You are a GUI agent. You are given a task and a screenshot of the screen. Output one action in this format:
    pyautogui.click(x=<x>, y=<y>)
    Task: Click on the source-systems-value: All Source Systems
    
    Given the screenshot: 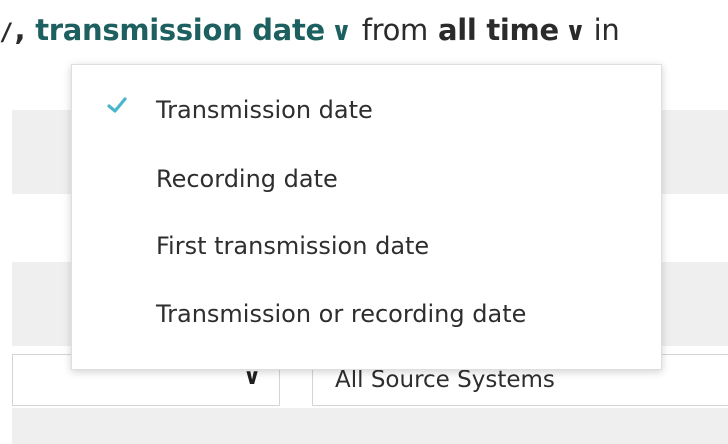 What is the action you would take?
    pyautogui.click(x=445, y=380)
    